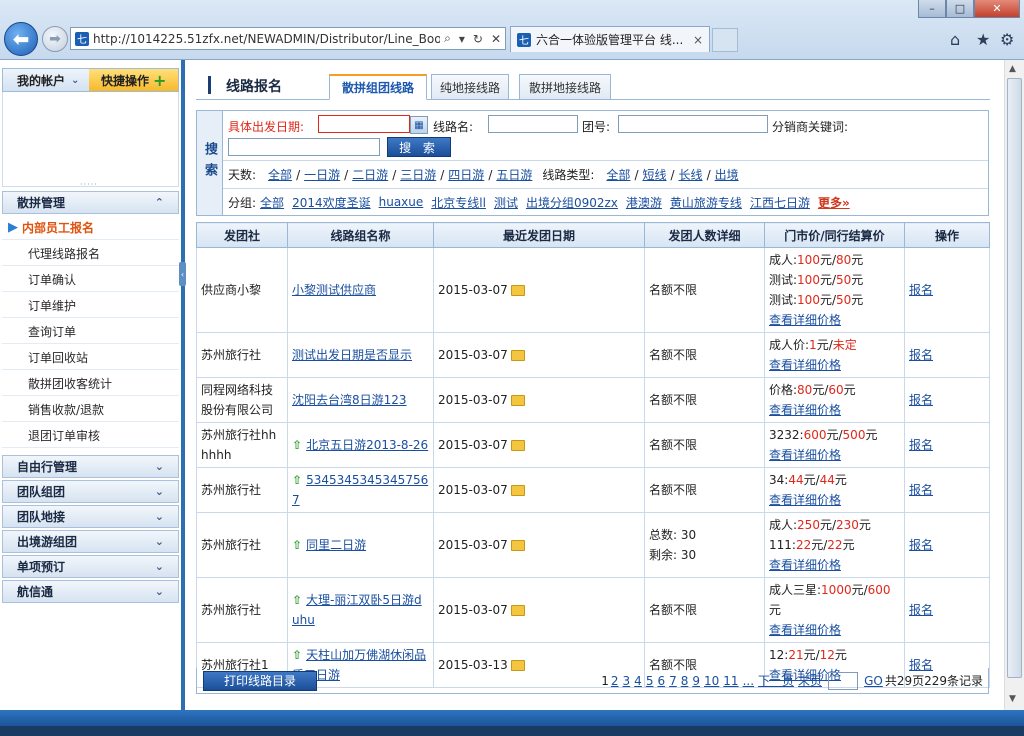  I want to click on quick-actions-tab: 快捷操作 +, so click(133, 80).